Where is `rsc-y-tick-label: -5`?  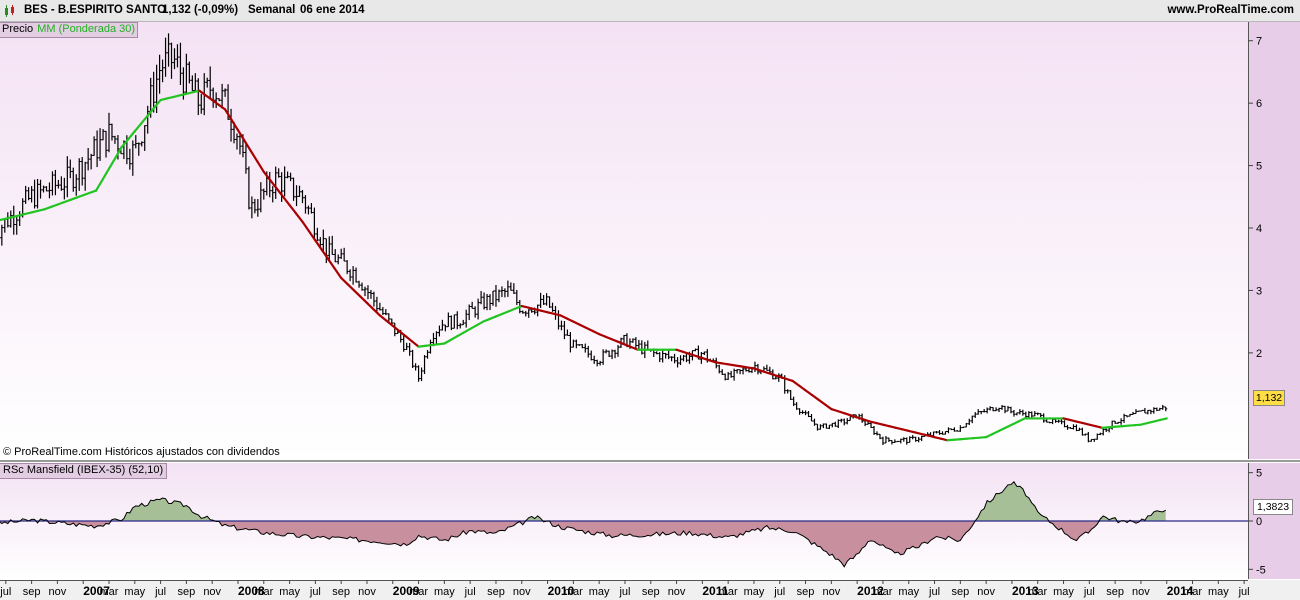
rsc-y-tick-label: -5 is located at coordinates (1261, 570).